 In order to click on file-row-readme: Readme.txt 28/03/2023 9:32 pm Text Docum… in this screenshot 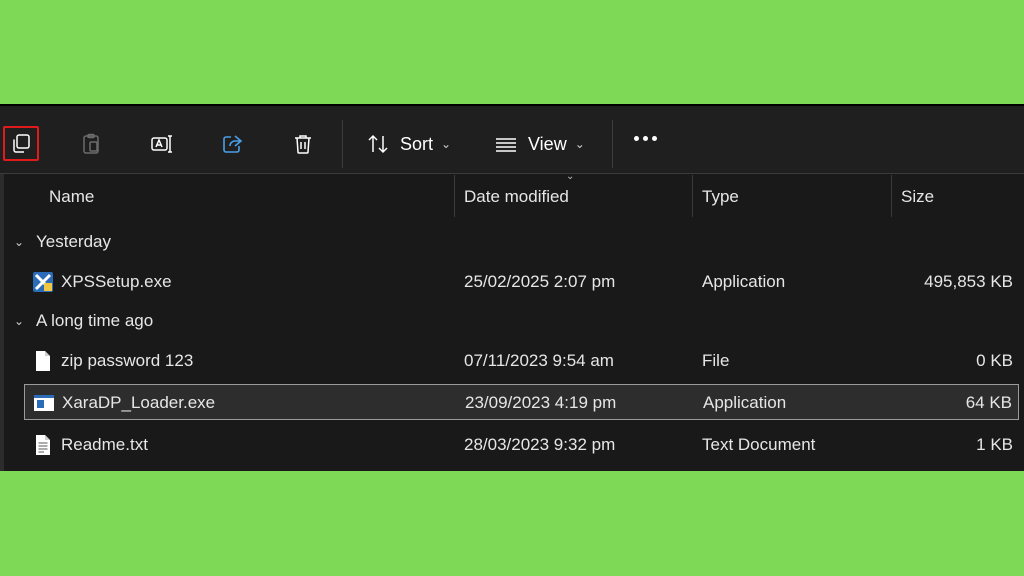, I will do `click(521, 445)`.